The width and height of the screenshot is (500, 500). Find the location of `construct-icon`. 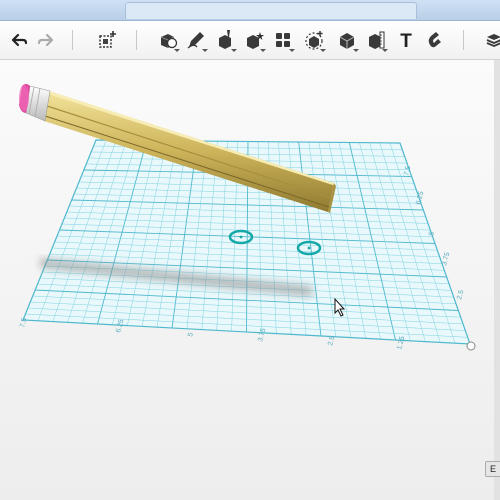

construct-icon is located at coordinates (225, 40).